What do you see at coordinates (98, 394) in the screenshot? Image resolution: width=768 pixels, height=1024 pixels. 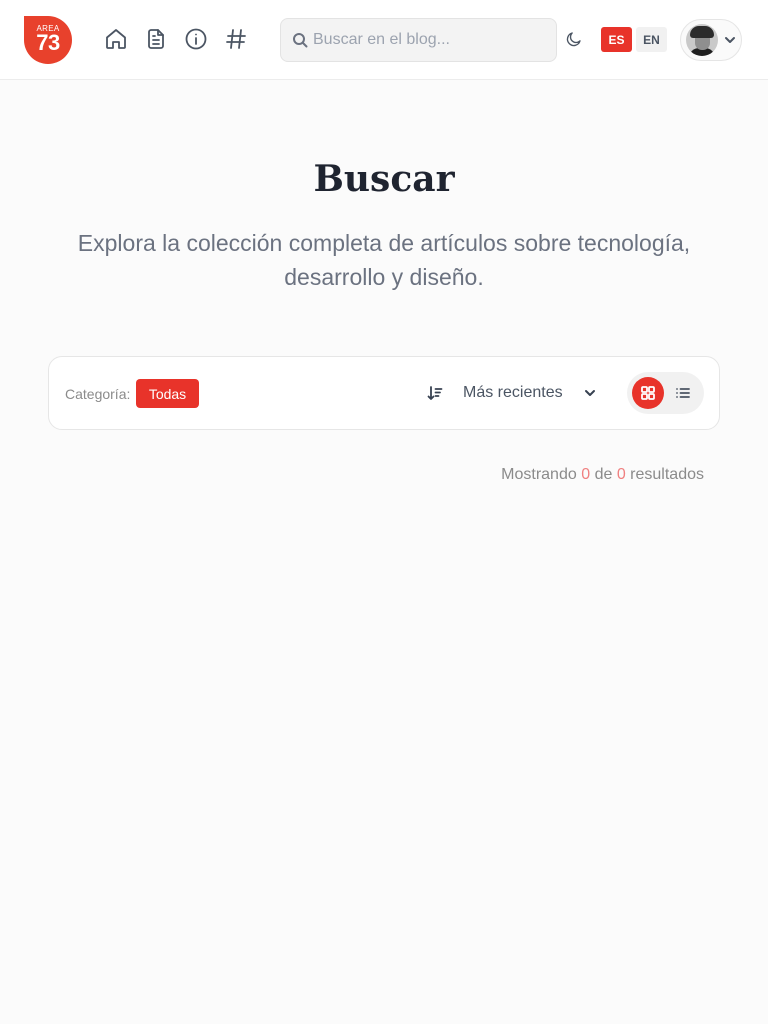 I see `category-label: Categoría:` at bounding box center [98, 394].